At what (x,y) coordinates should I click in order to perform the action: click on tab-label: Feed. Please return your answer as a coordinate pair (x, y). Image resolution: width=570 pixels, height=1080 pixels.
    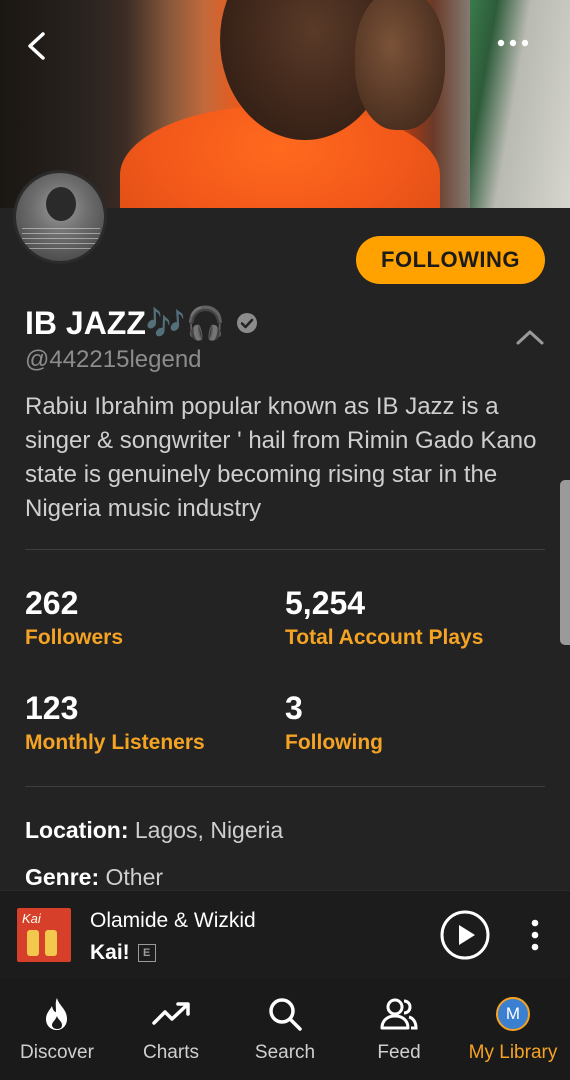
    Looking at the image, I should click on (399, 1052).